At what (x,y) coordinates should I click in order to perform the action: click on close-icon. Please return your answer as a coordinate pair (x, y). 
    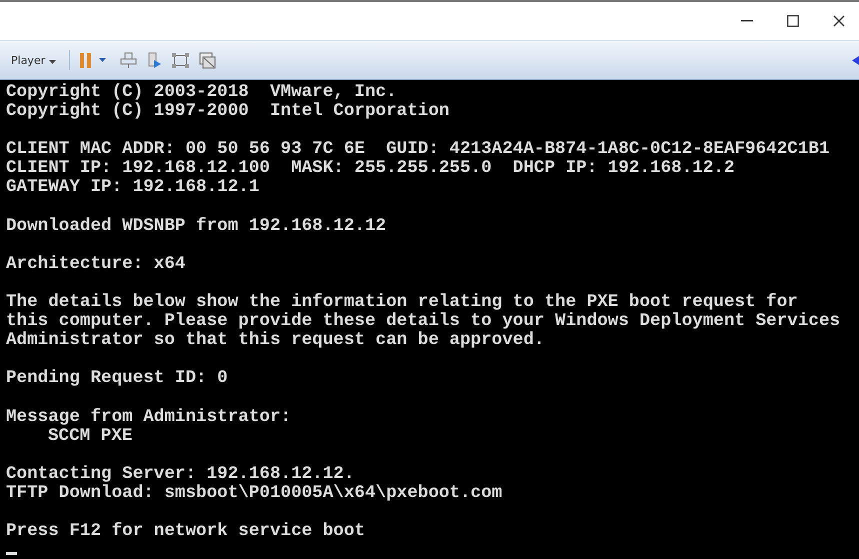
    Looking at the image, I should click on (839, 21).